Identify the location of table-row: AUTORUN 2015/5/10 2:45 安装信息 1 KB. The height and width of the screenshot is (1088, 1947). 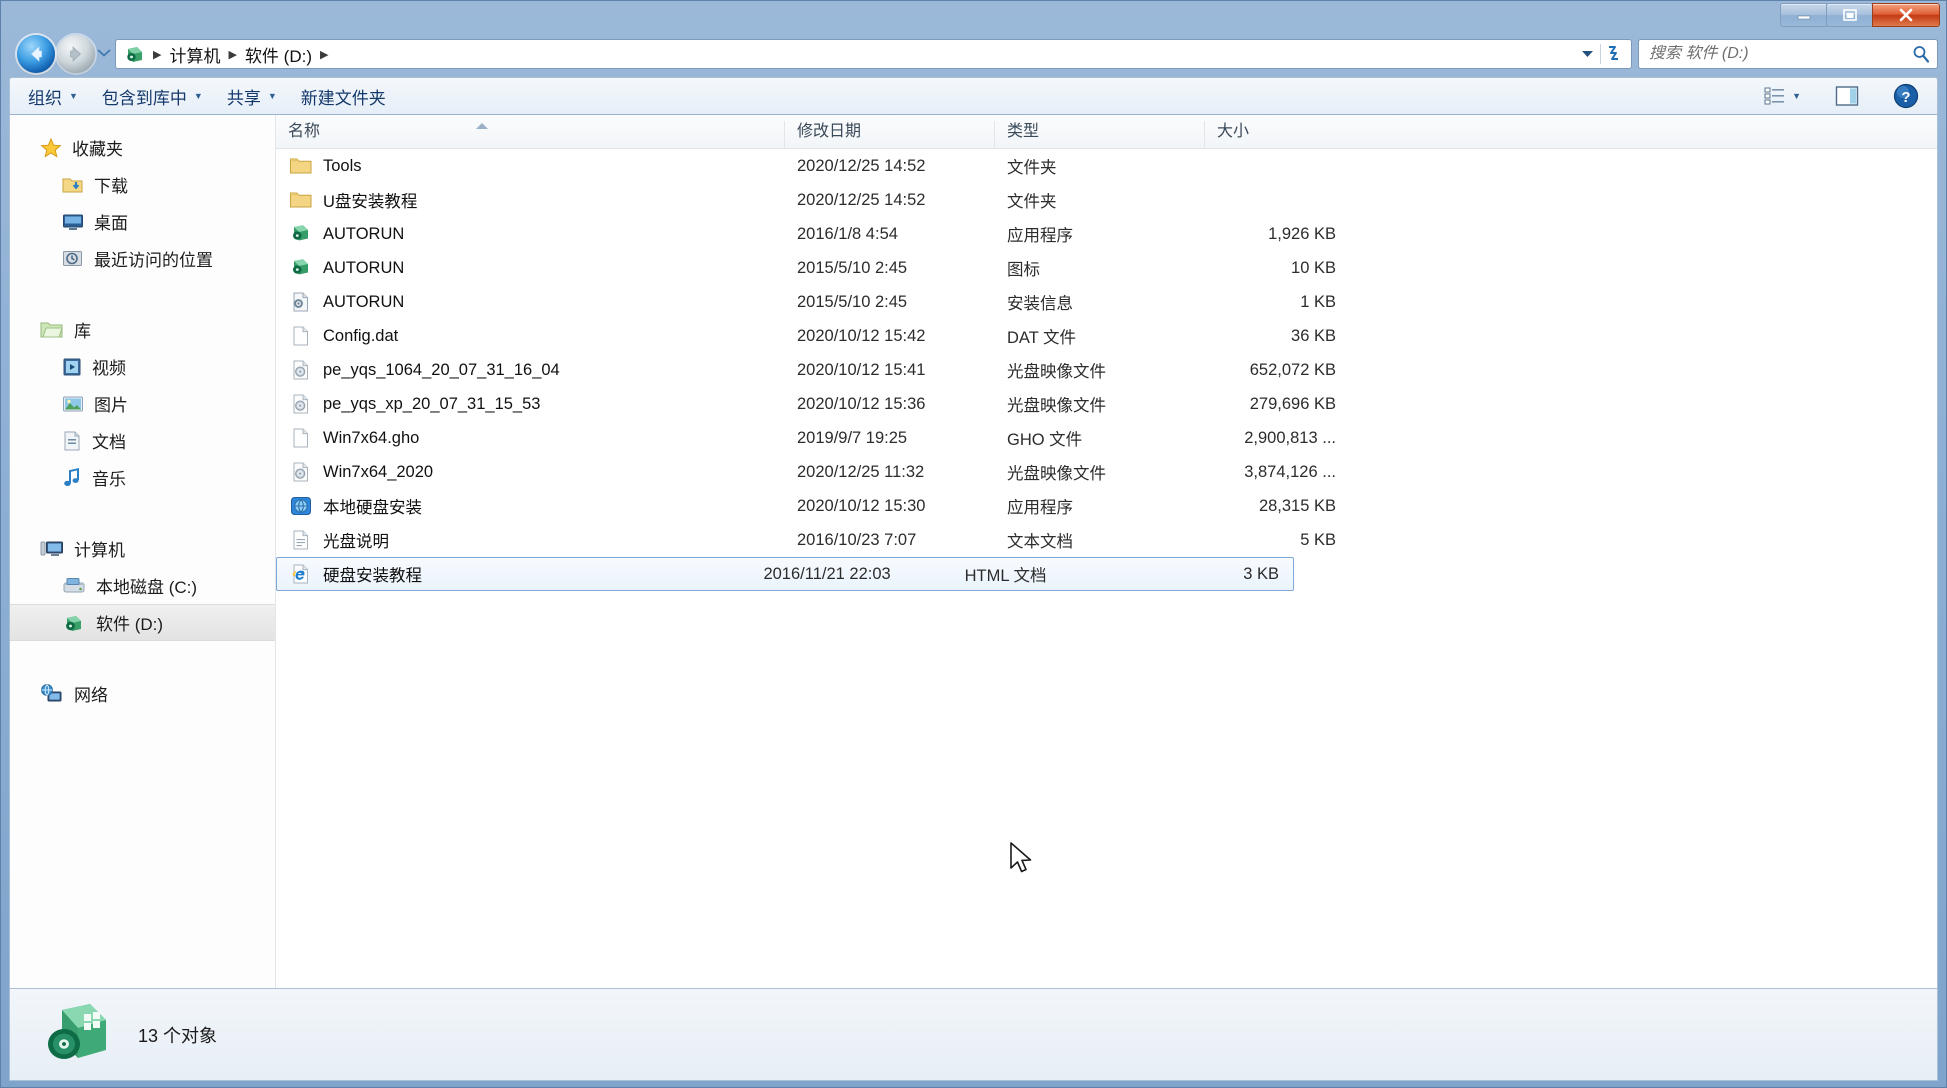
(1106, 302).